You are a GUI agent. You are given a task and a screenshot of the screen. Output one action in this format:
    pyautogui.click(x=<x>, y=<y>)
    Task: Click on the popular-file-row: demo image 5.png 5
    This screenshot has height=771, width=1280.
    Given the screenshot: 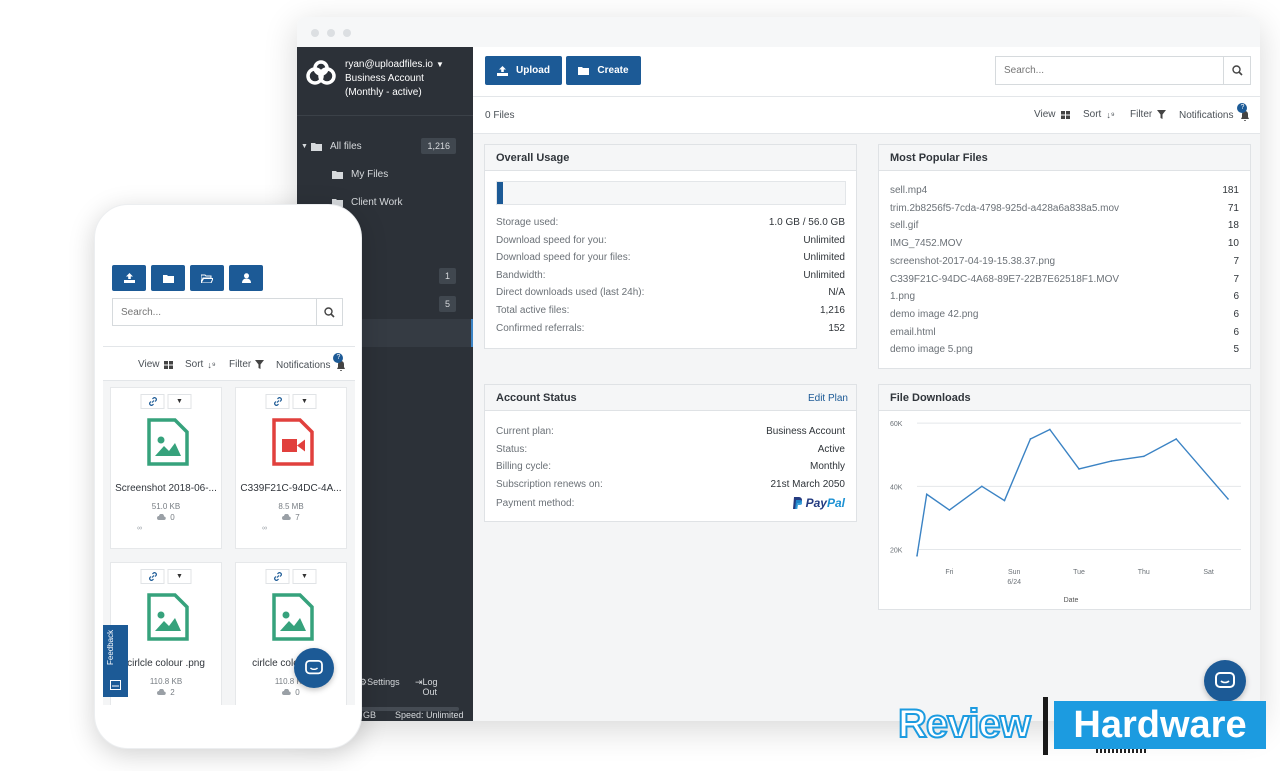 What is the action you would take?
    pyautogui.click(x=1064, y=351)
    